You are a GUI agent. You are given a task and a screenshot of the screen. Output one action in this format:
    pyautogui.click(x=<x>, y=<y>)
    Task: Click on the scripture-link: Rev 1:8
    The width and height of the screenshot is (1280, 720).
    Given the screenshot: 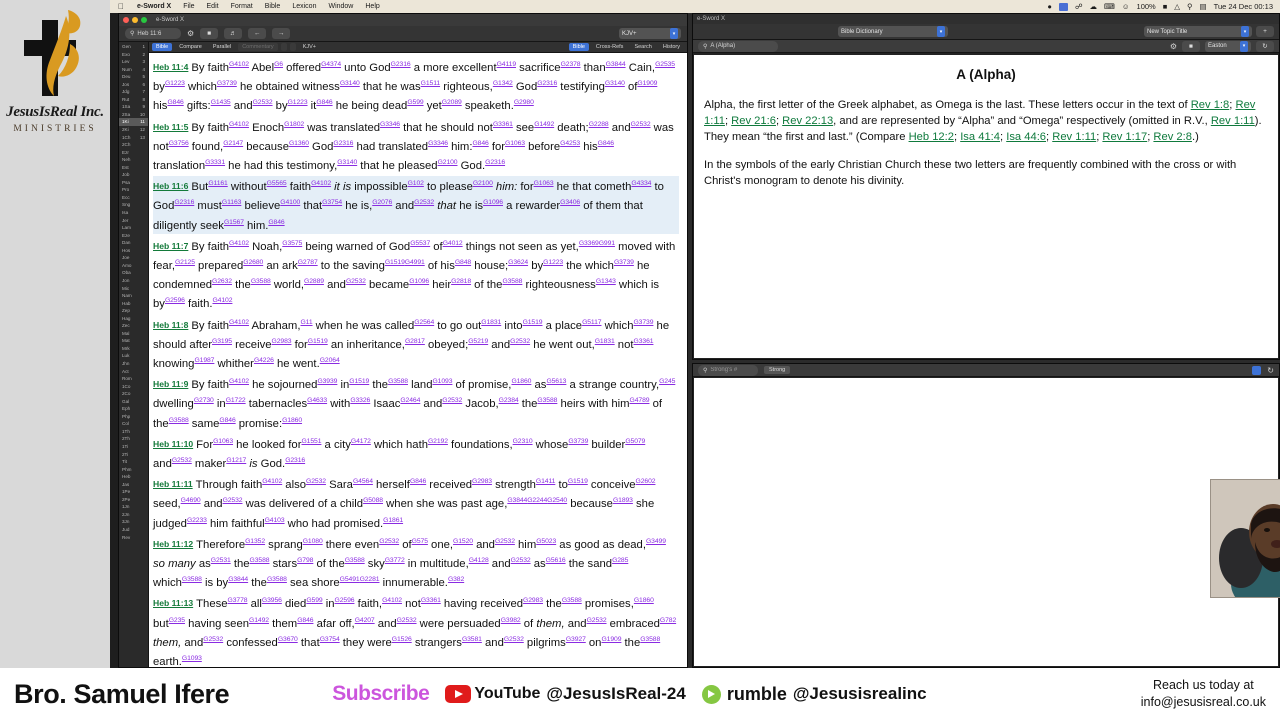 What is the action you would take?
    pyautogui.click(x=1210, y=105)
    